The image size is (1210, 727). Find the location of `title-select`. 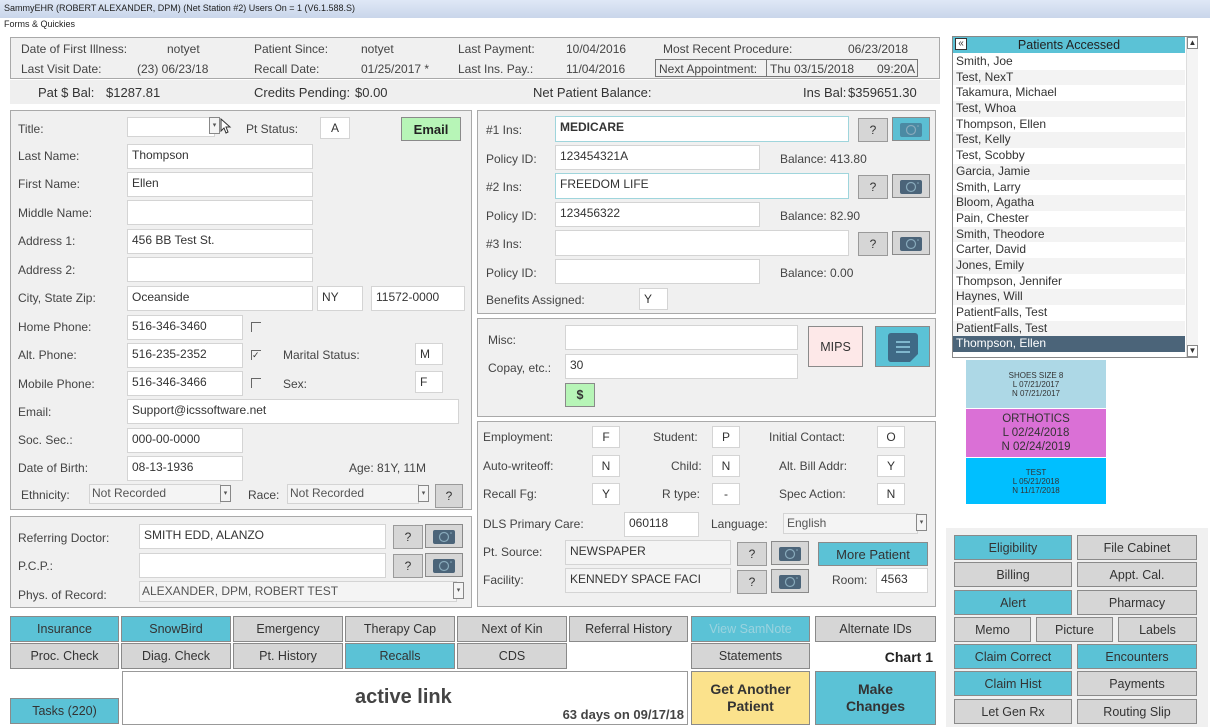

title-select is located at coordinates (171, 127).